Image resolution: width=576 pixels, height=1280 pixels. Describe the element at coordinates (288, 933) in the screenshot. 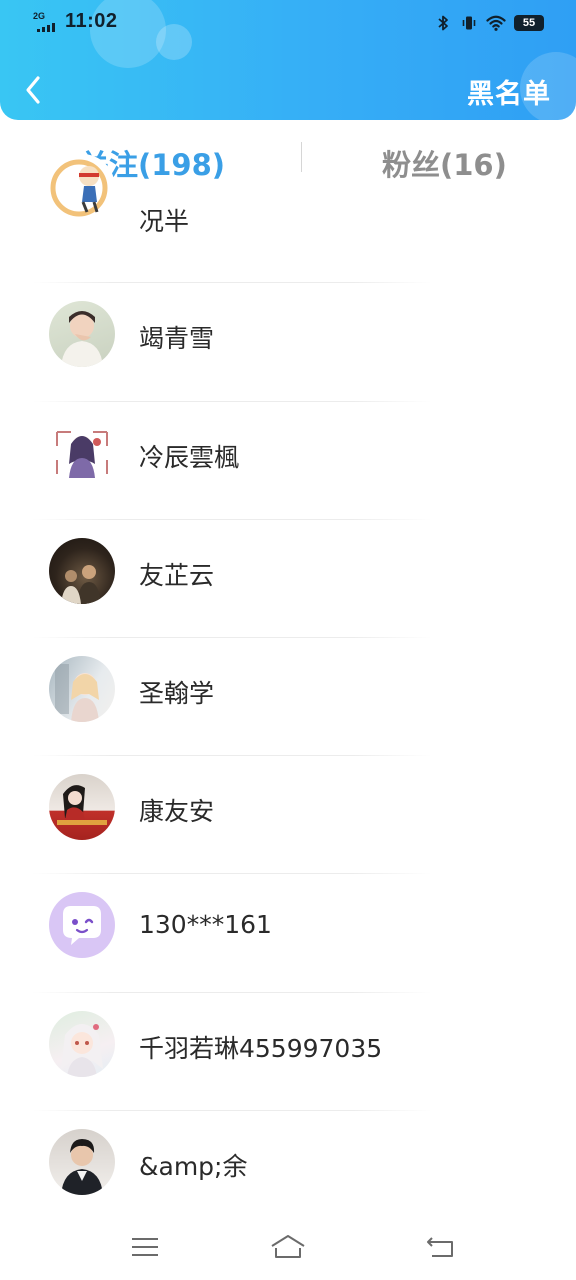

I see `list-item: 130***161` at that location.